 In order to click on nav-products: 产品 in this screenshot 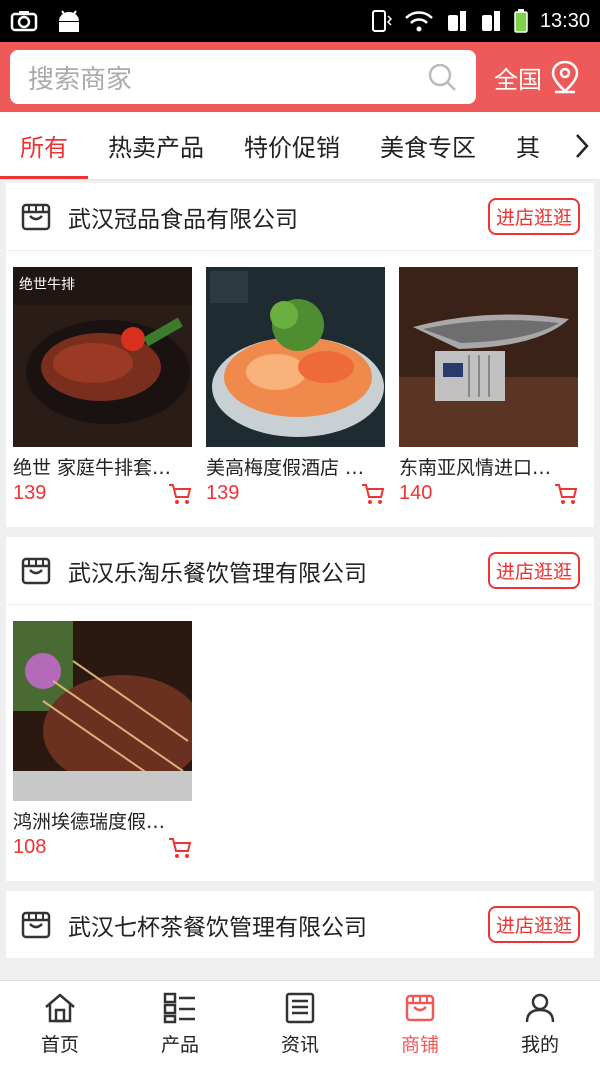, I will do `click(180, 1024)`.